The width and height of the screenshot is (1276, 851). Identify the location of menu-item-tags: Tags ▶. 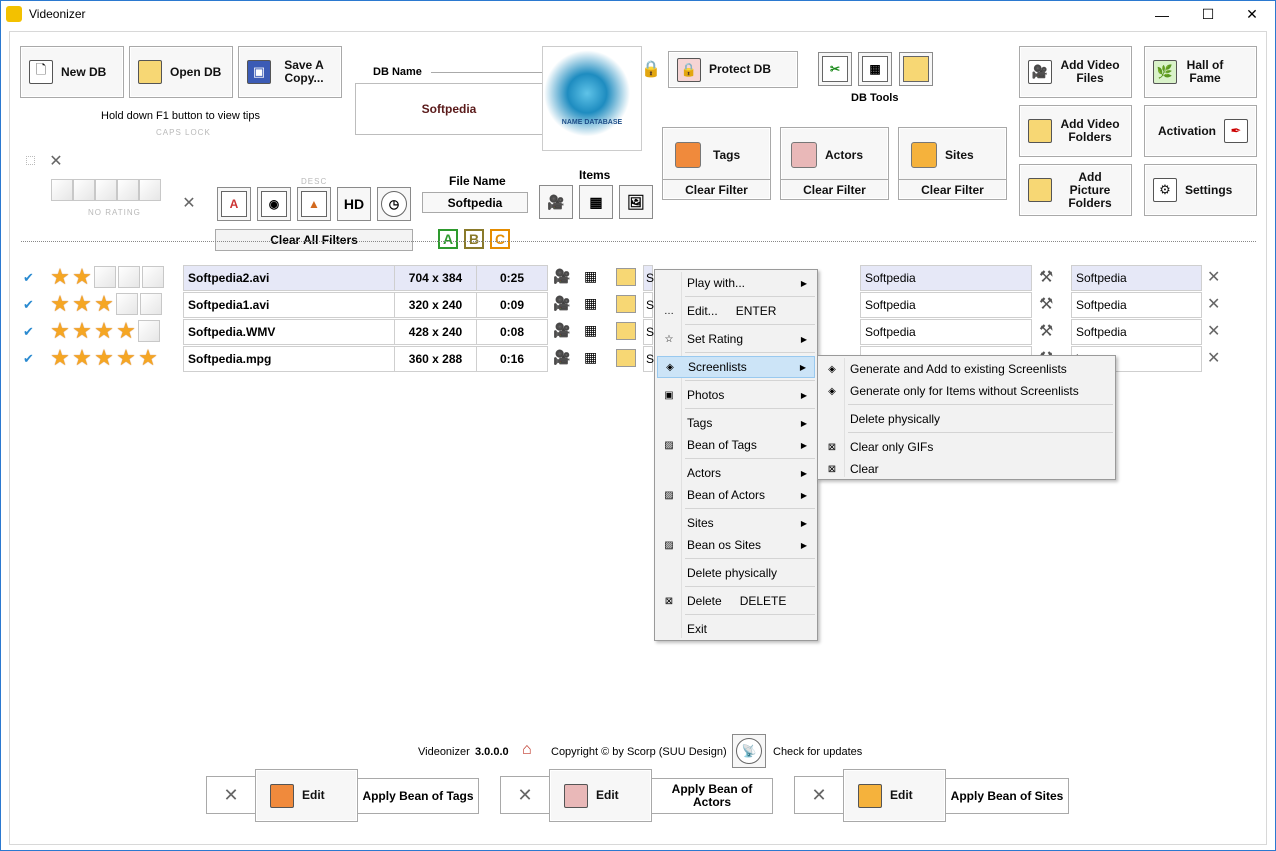
(736, 423).